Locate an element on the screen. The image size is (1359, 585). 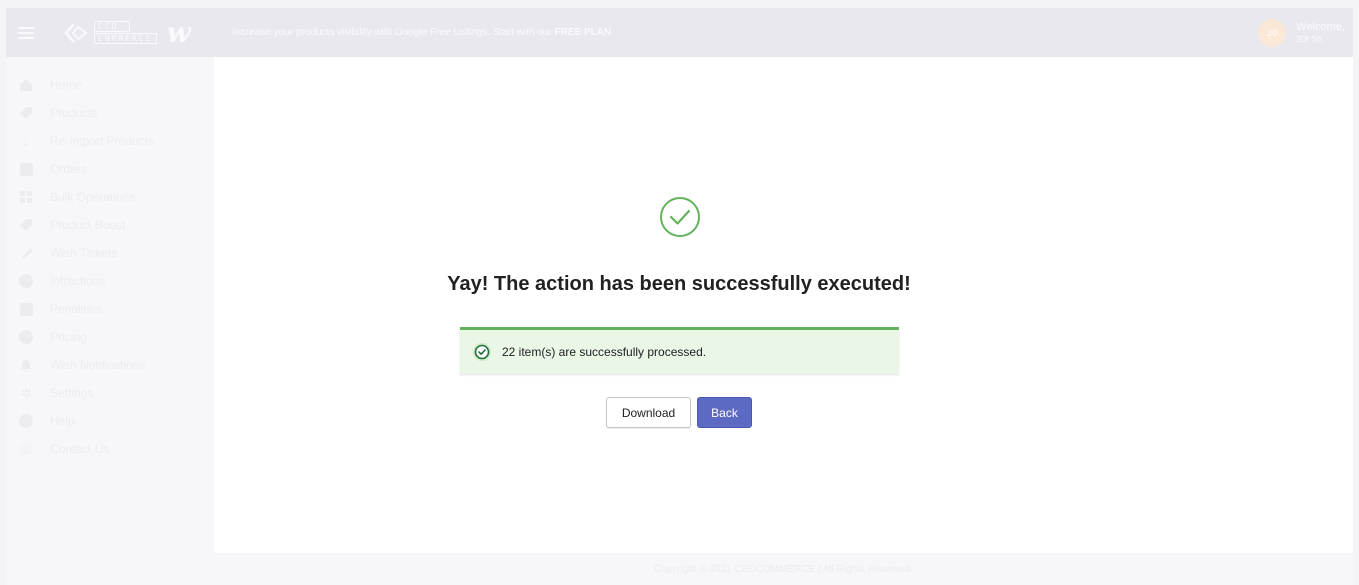
sidebar-item-product-boost: Product Boost is located at coordinates (110, 225).